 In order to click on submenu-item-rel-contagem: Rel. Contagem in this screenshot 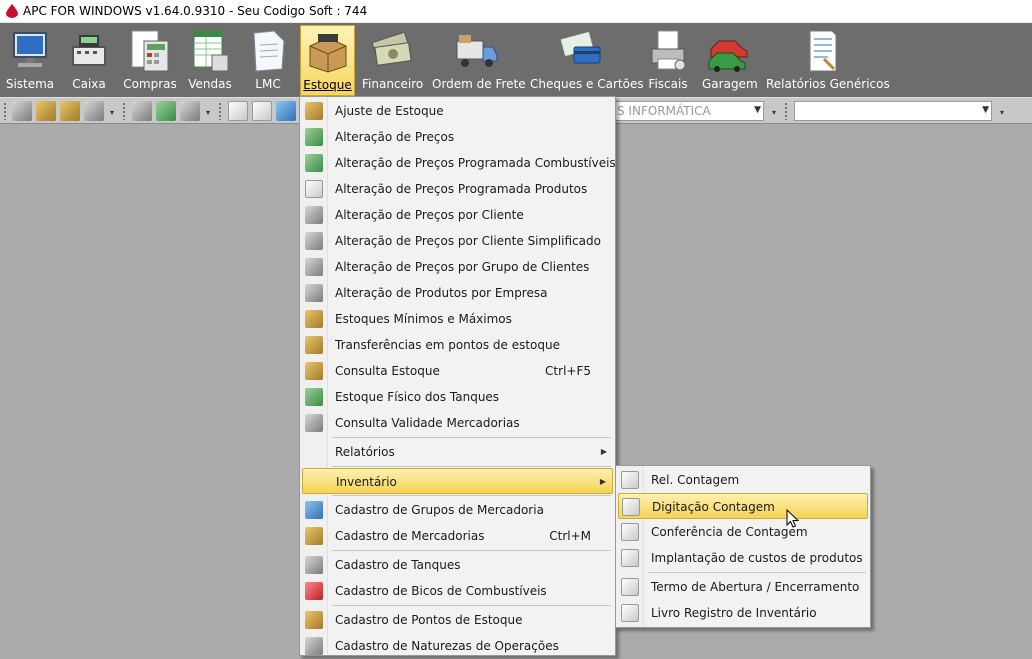, I will do `click(743, 480)`.